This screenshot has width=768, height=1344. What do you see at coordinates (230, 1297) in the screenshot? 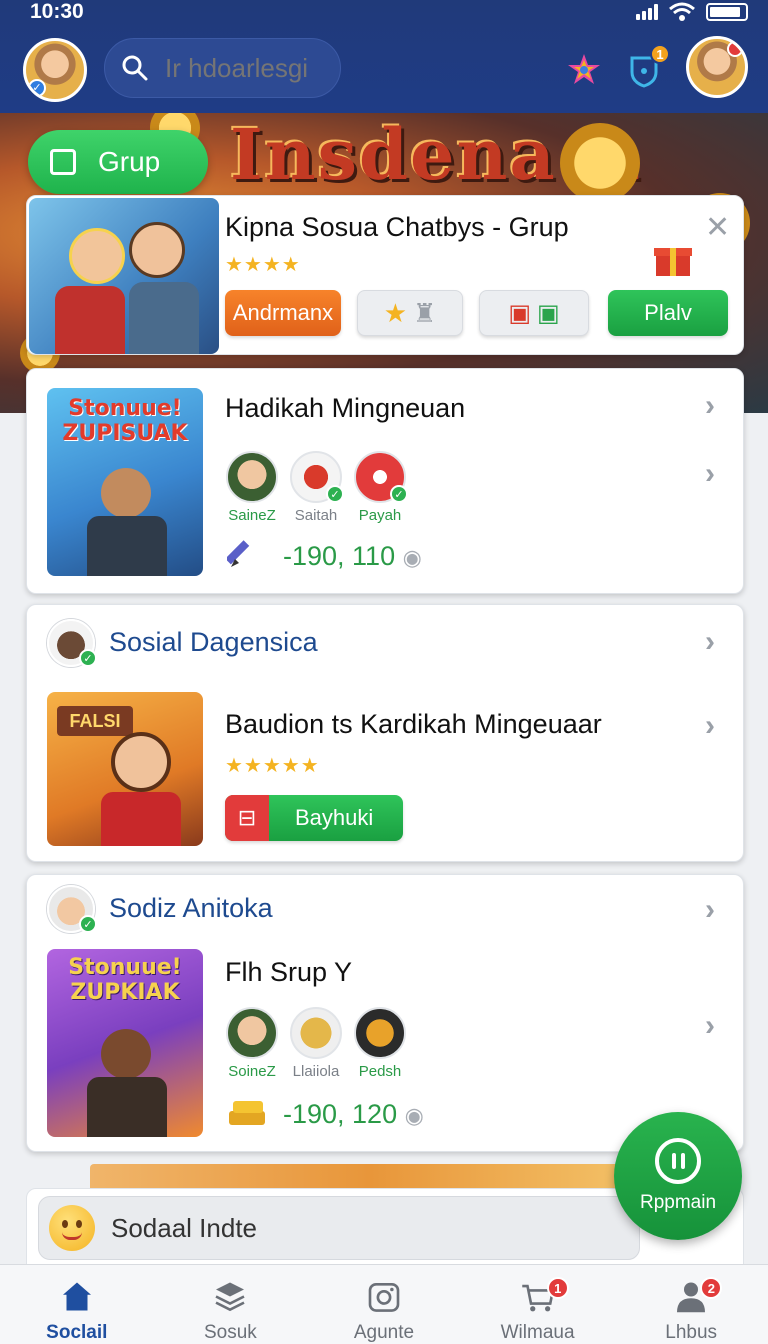
I see `layers-icon` at bounding box center [230, 1297].